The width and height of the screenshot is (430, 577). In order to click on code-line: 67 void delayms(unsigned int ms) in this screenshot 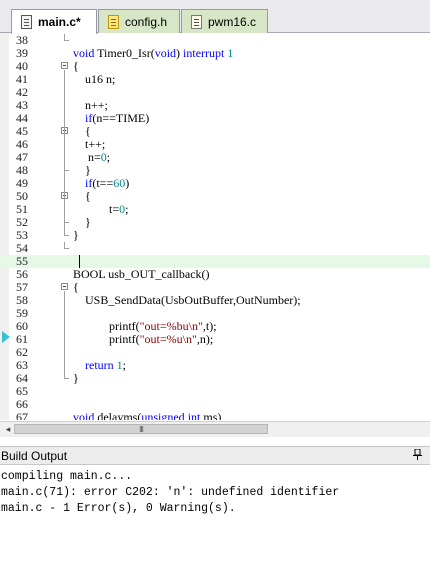, I will do `click(215, 415)`.